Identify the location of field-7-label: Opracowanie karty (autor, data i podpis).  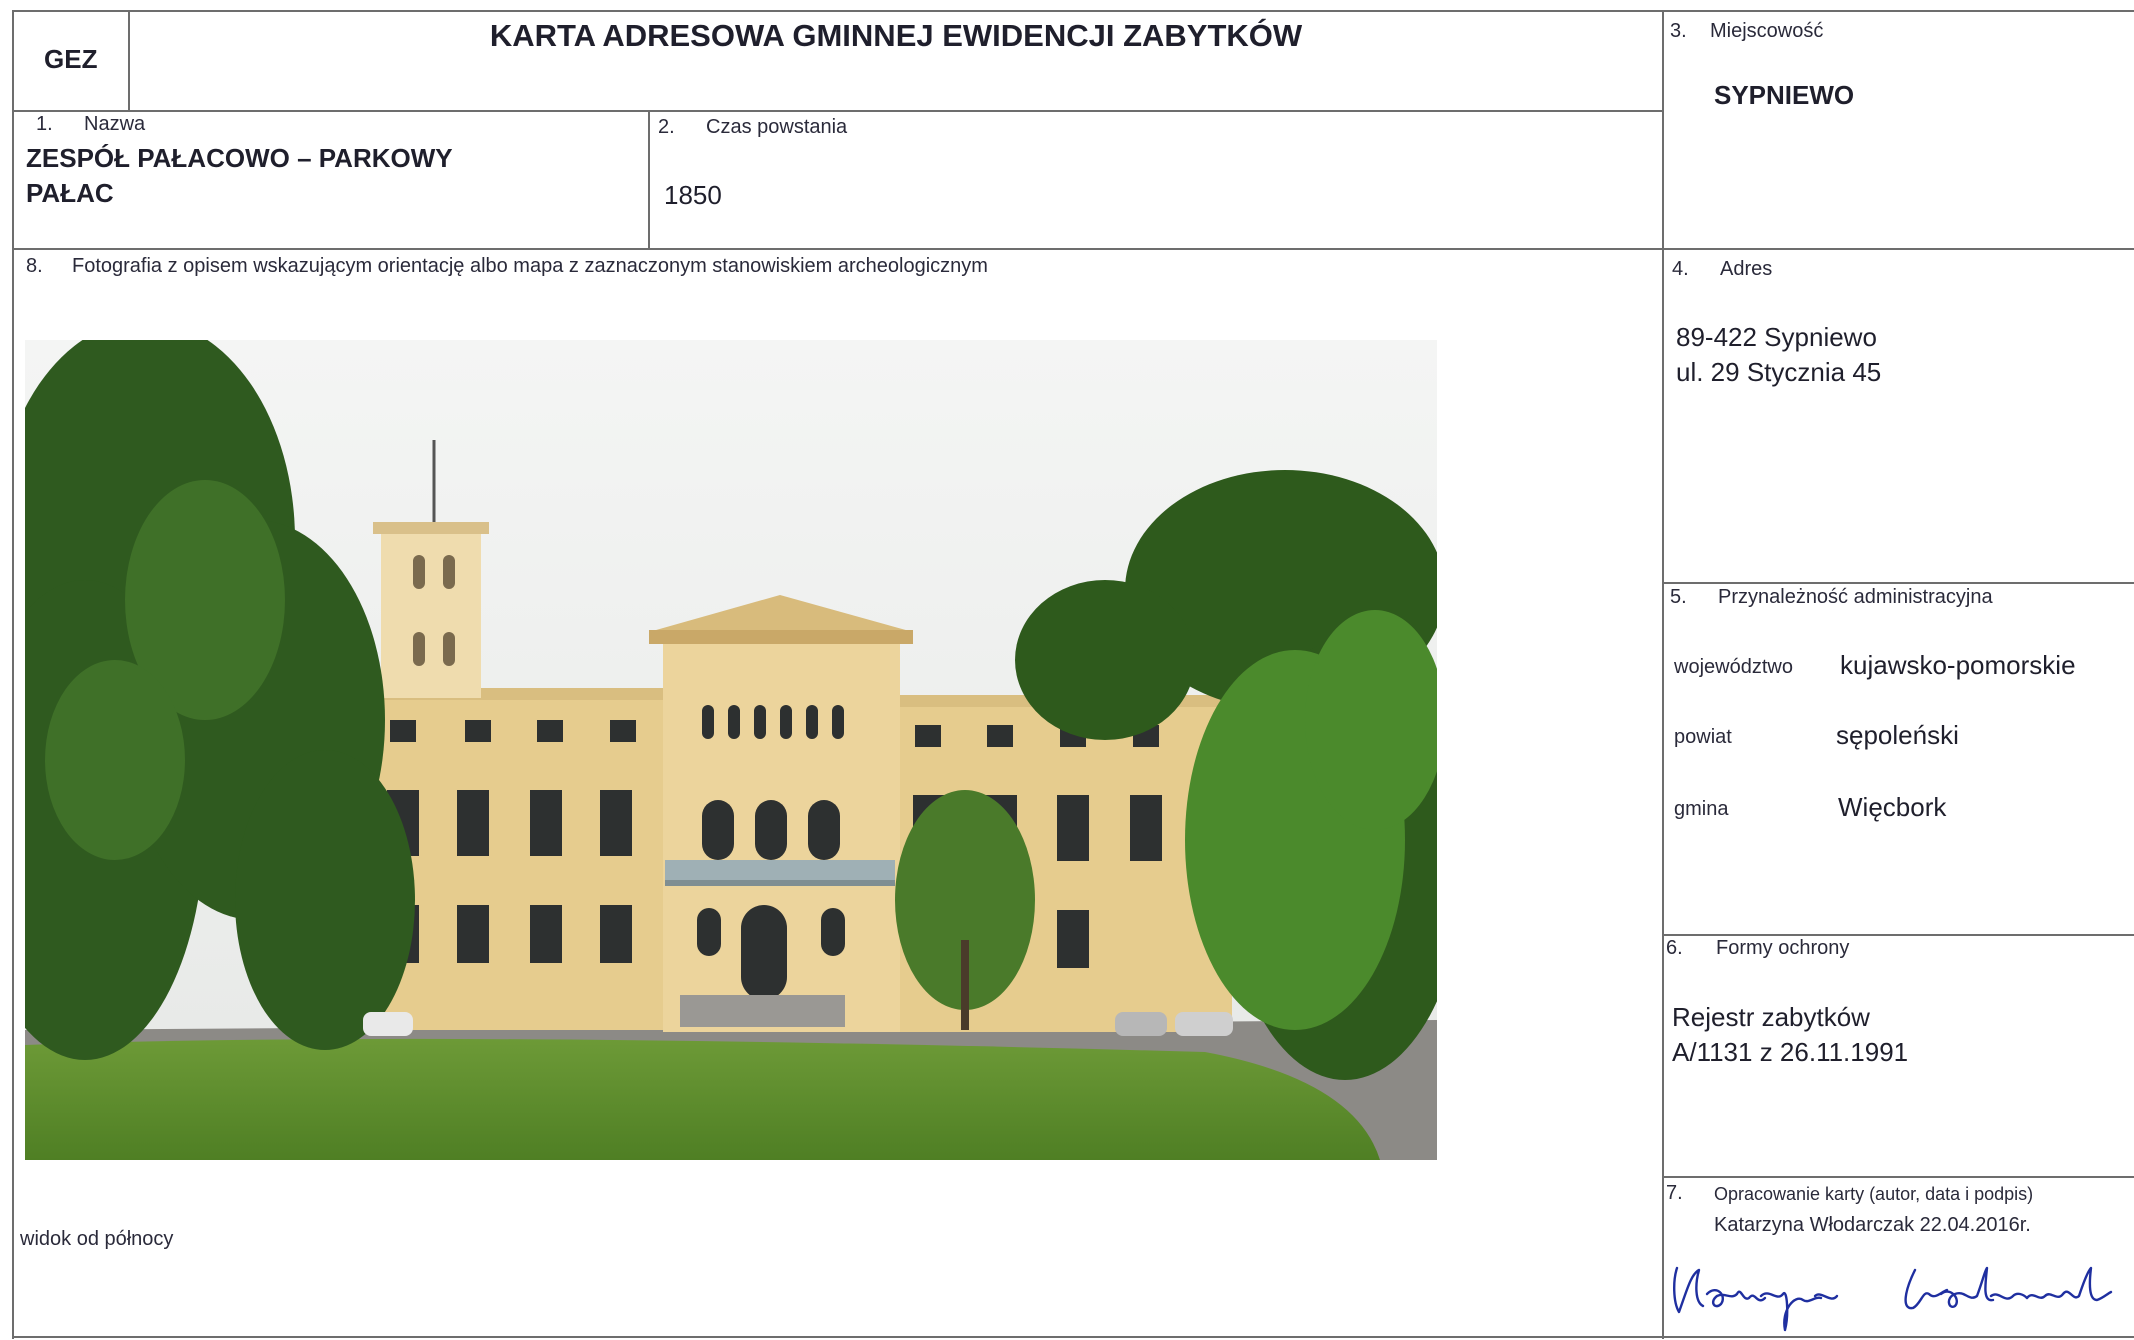
(1874, 1194).